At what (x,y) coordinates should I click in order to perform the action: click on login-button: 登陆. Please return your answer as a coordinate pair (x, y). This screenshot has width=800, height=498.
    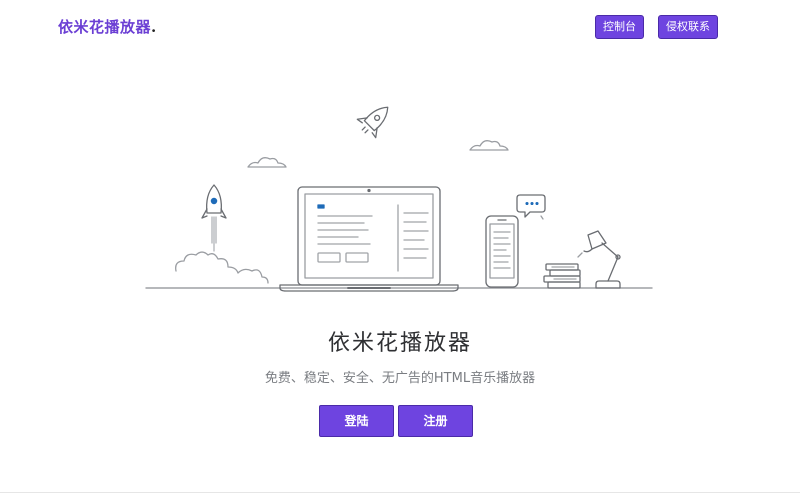
    Looking at the image, I should click on (356, 421).